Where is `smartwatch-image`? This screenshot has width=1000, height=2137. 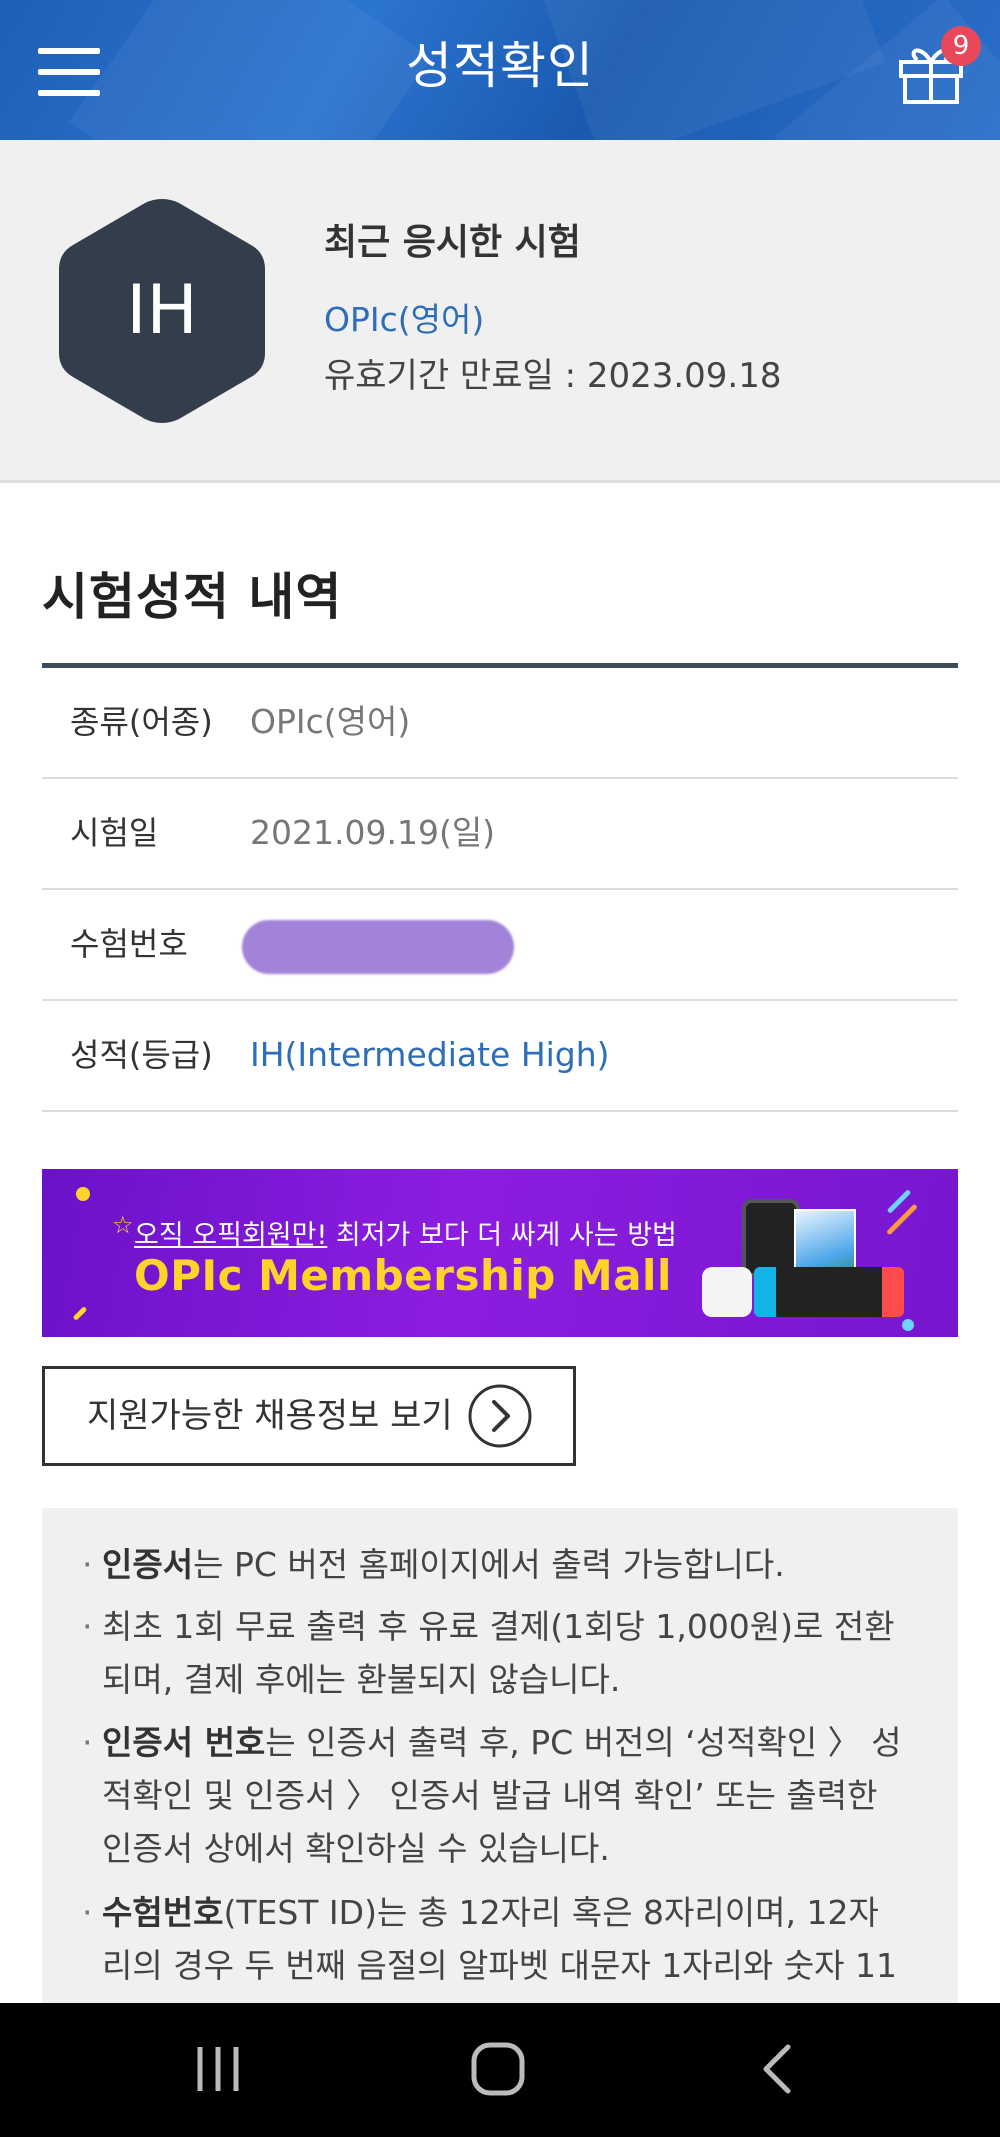
smartwatch-image is located at coordinates (771, 1238).